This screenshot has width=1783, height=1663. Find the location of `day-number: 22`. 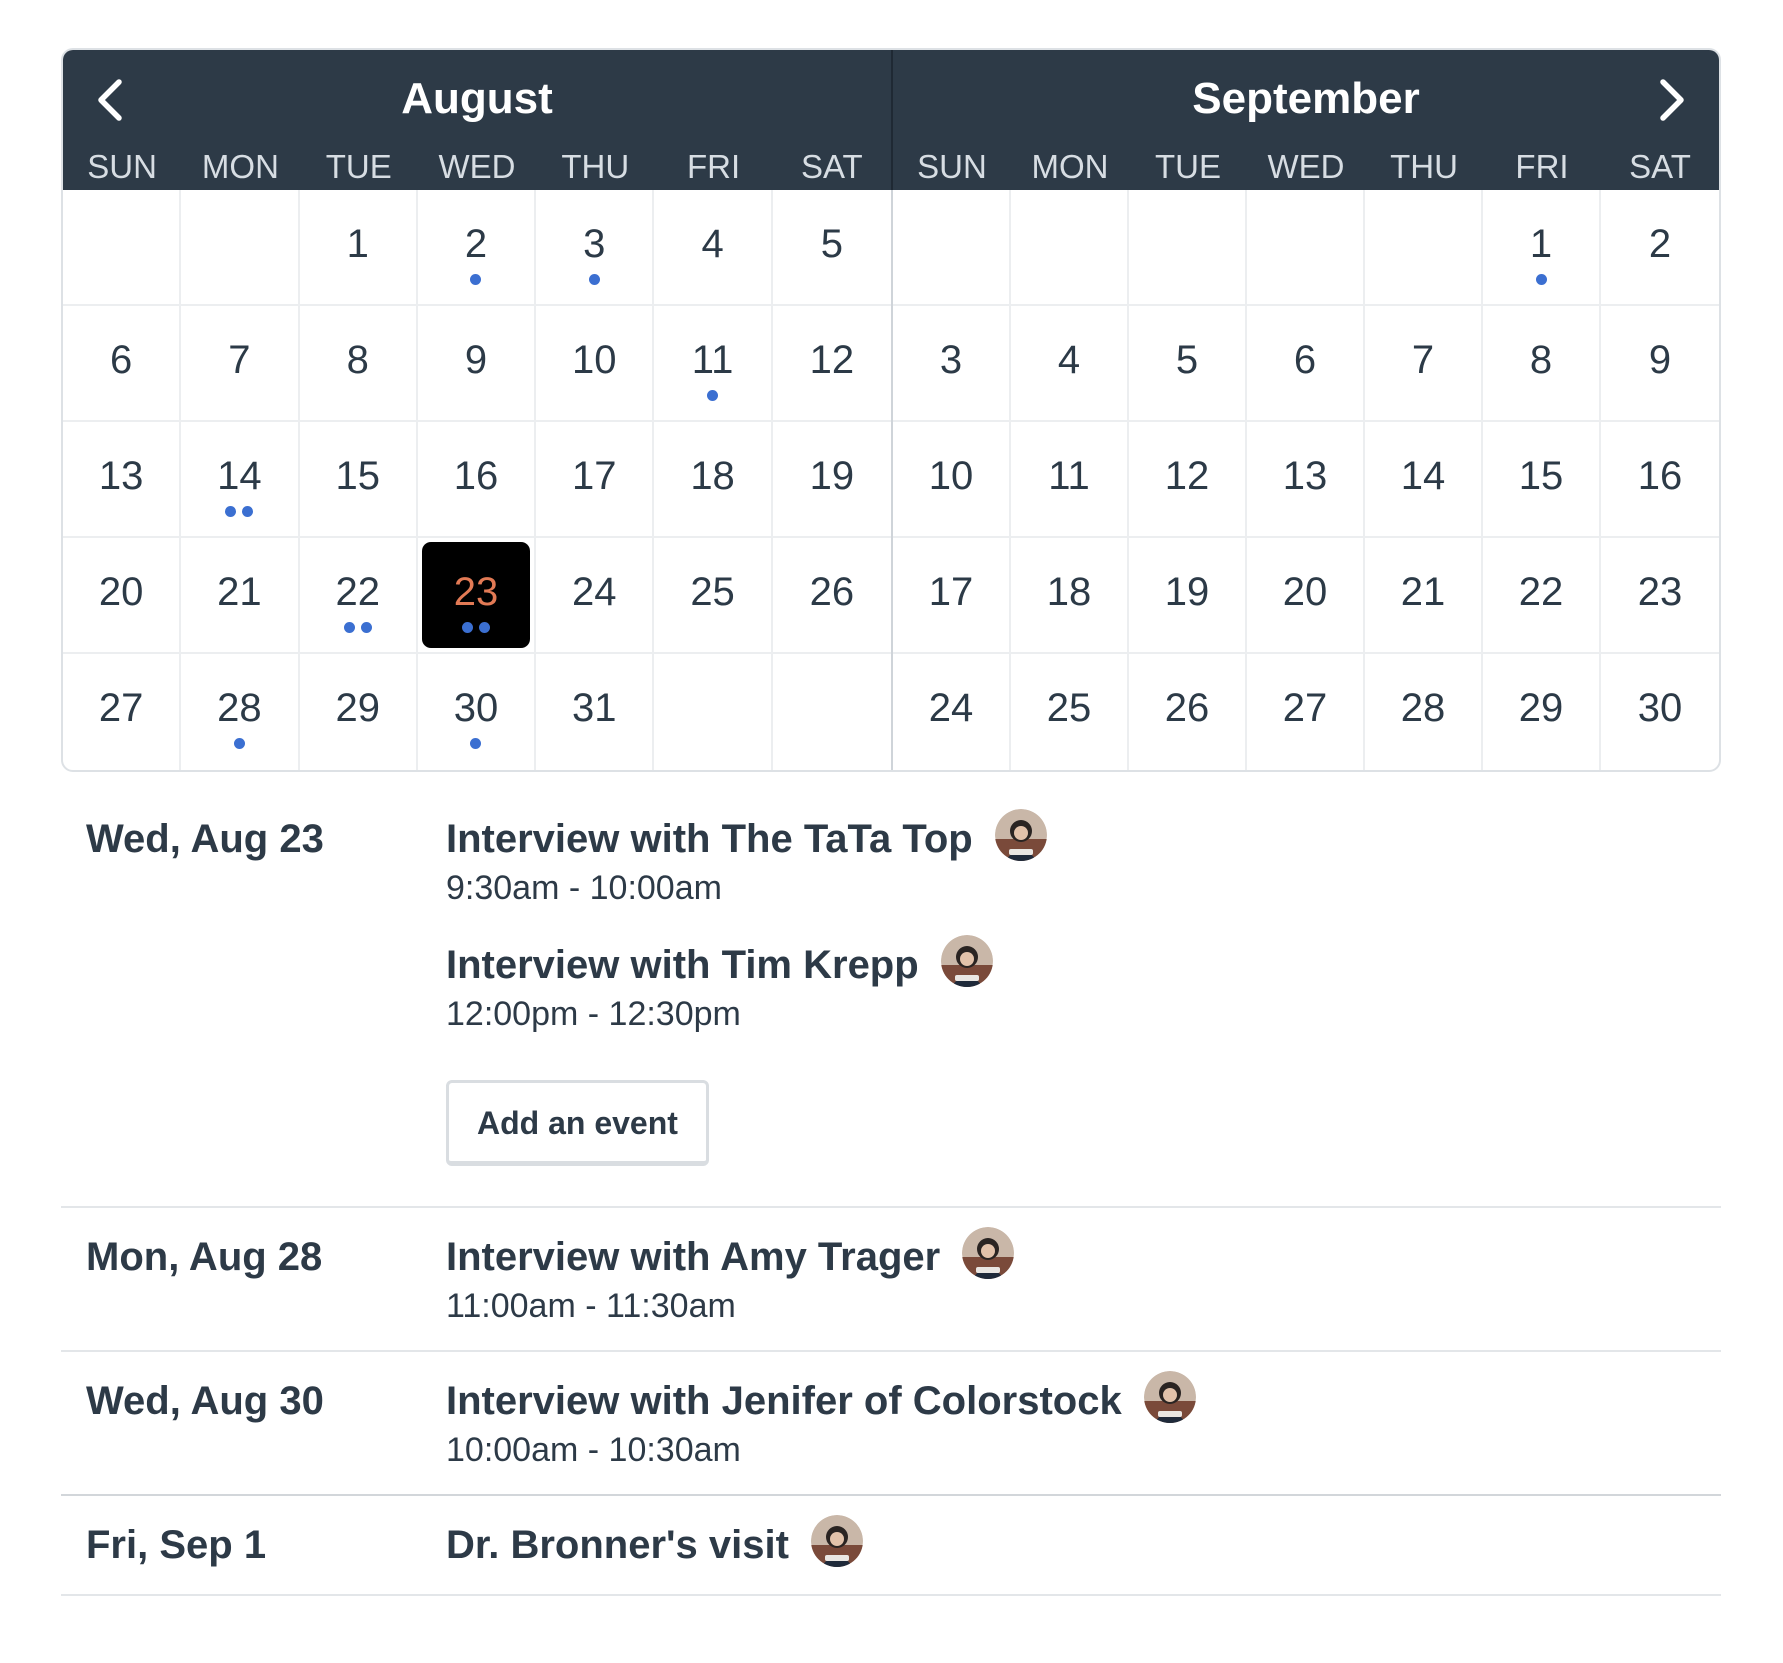

day-number: 22 is located at coordinates (1541, 592).